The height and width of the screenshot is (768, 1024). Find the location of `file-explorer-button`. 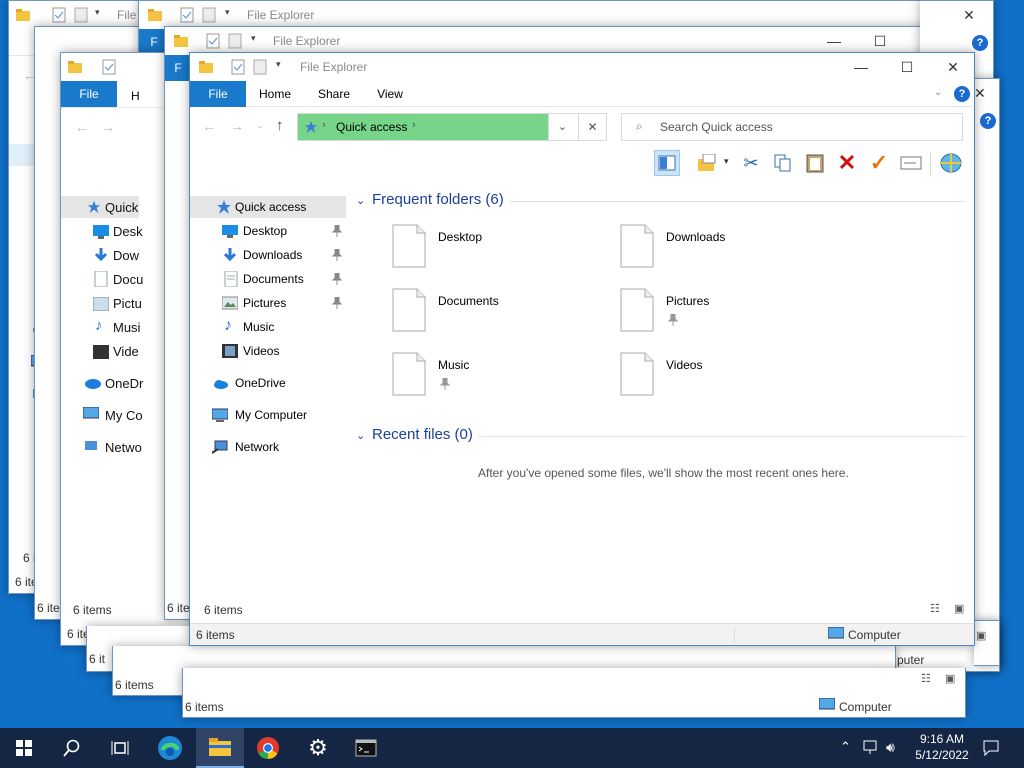

file-explorer-button is located at coordinates (220, 748).